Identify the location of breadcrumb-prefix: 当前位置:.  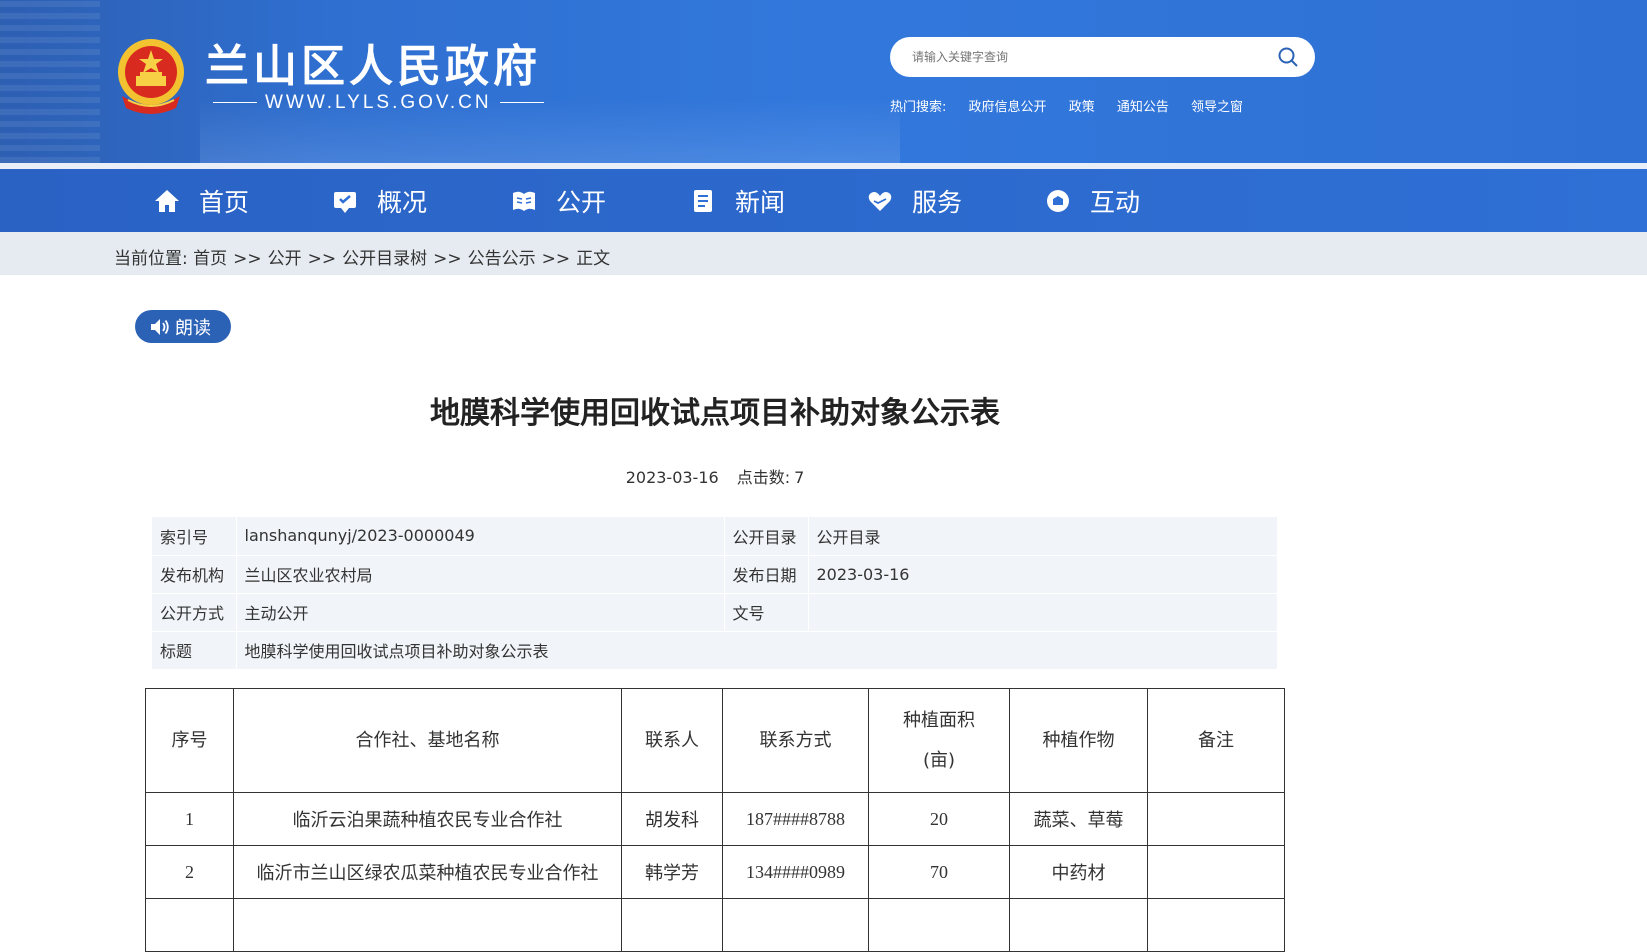
(151, 259).